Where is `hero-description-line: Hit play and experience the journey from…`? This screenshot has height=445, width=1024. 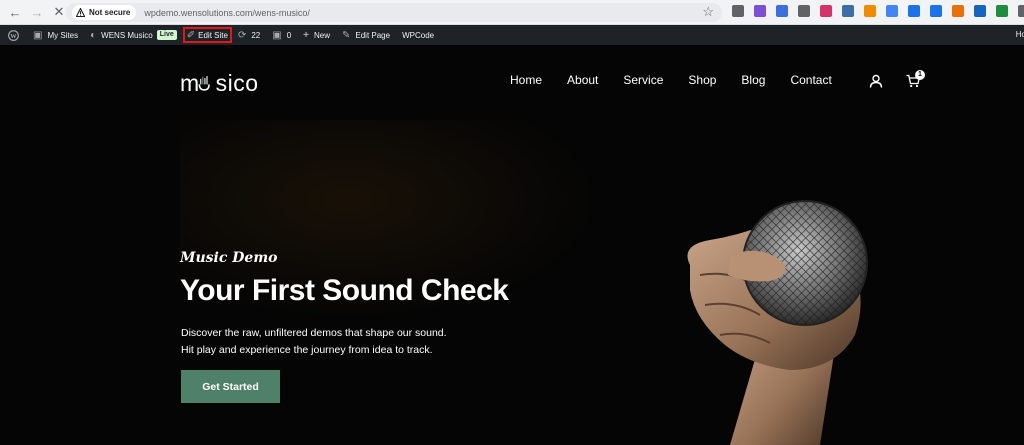 hero-description-line: Hit play and experience the journey from… is located at coordinates (307, 350).